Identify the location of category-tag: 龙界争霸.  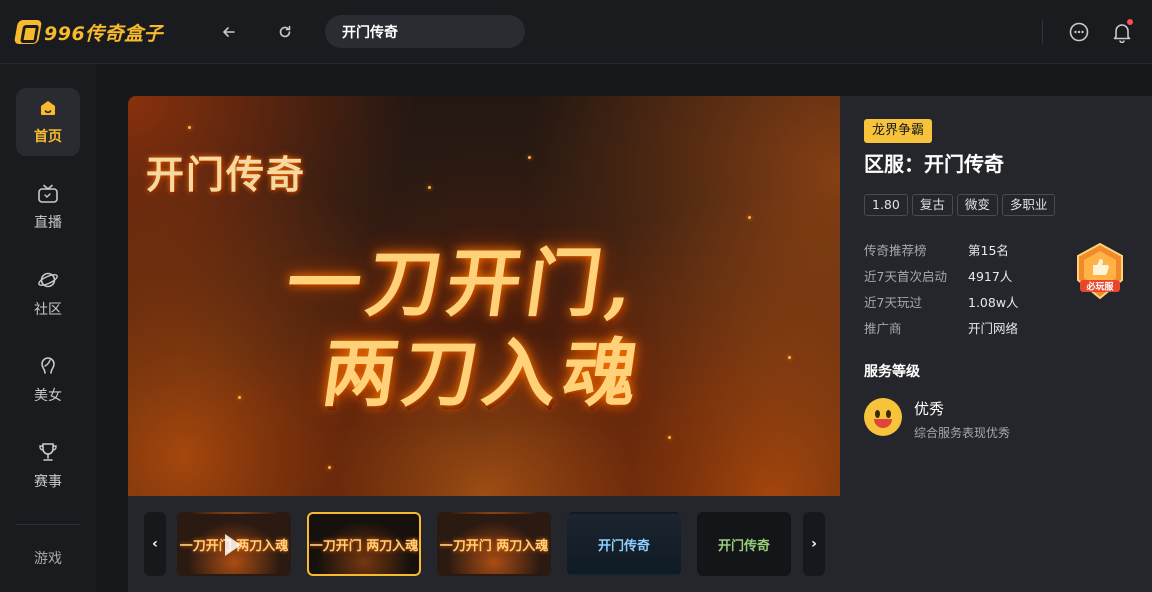
(898, 131).